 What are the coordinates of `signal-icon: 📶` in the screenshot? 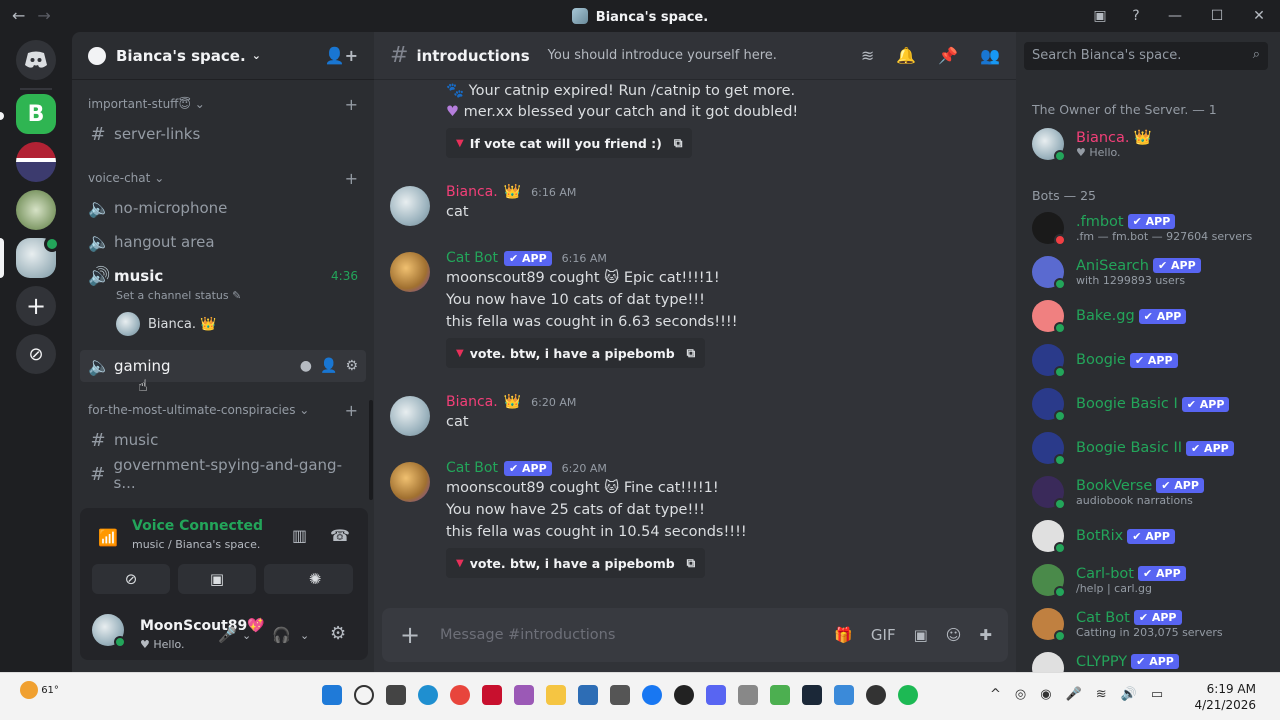 It's located at (108, 537).